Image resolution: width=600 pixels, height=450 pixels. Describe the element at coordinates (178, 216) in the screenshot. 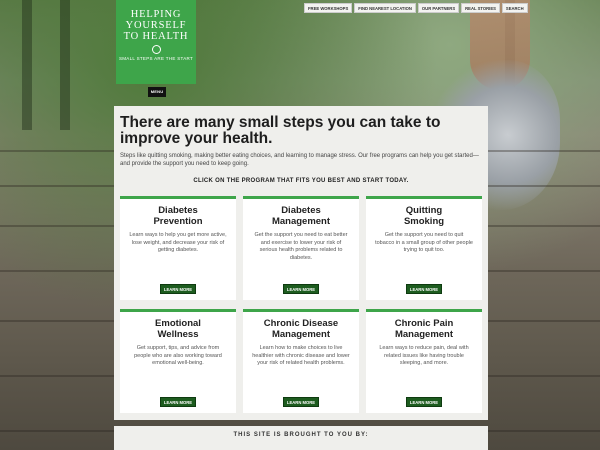

I see `program-title: Diabetes Prevention` at that location.